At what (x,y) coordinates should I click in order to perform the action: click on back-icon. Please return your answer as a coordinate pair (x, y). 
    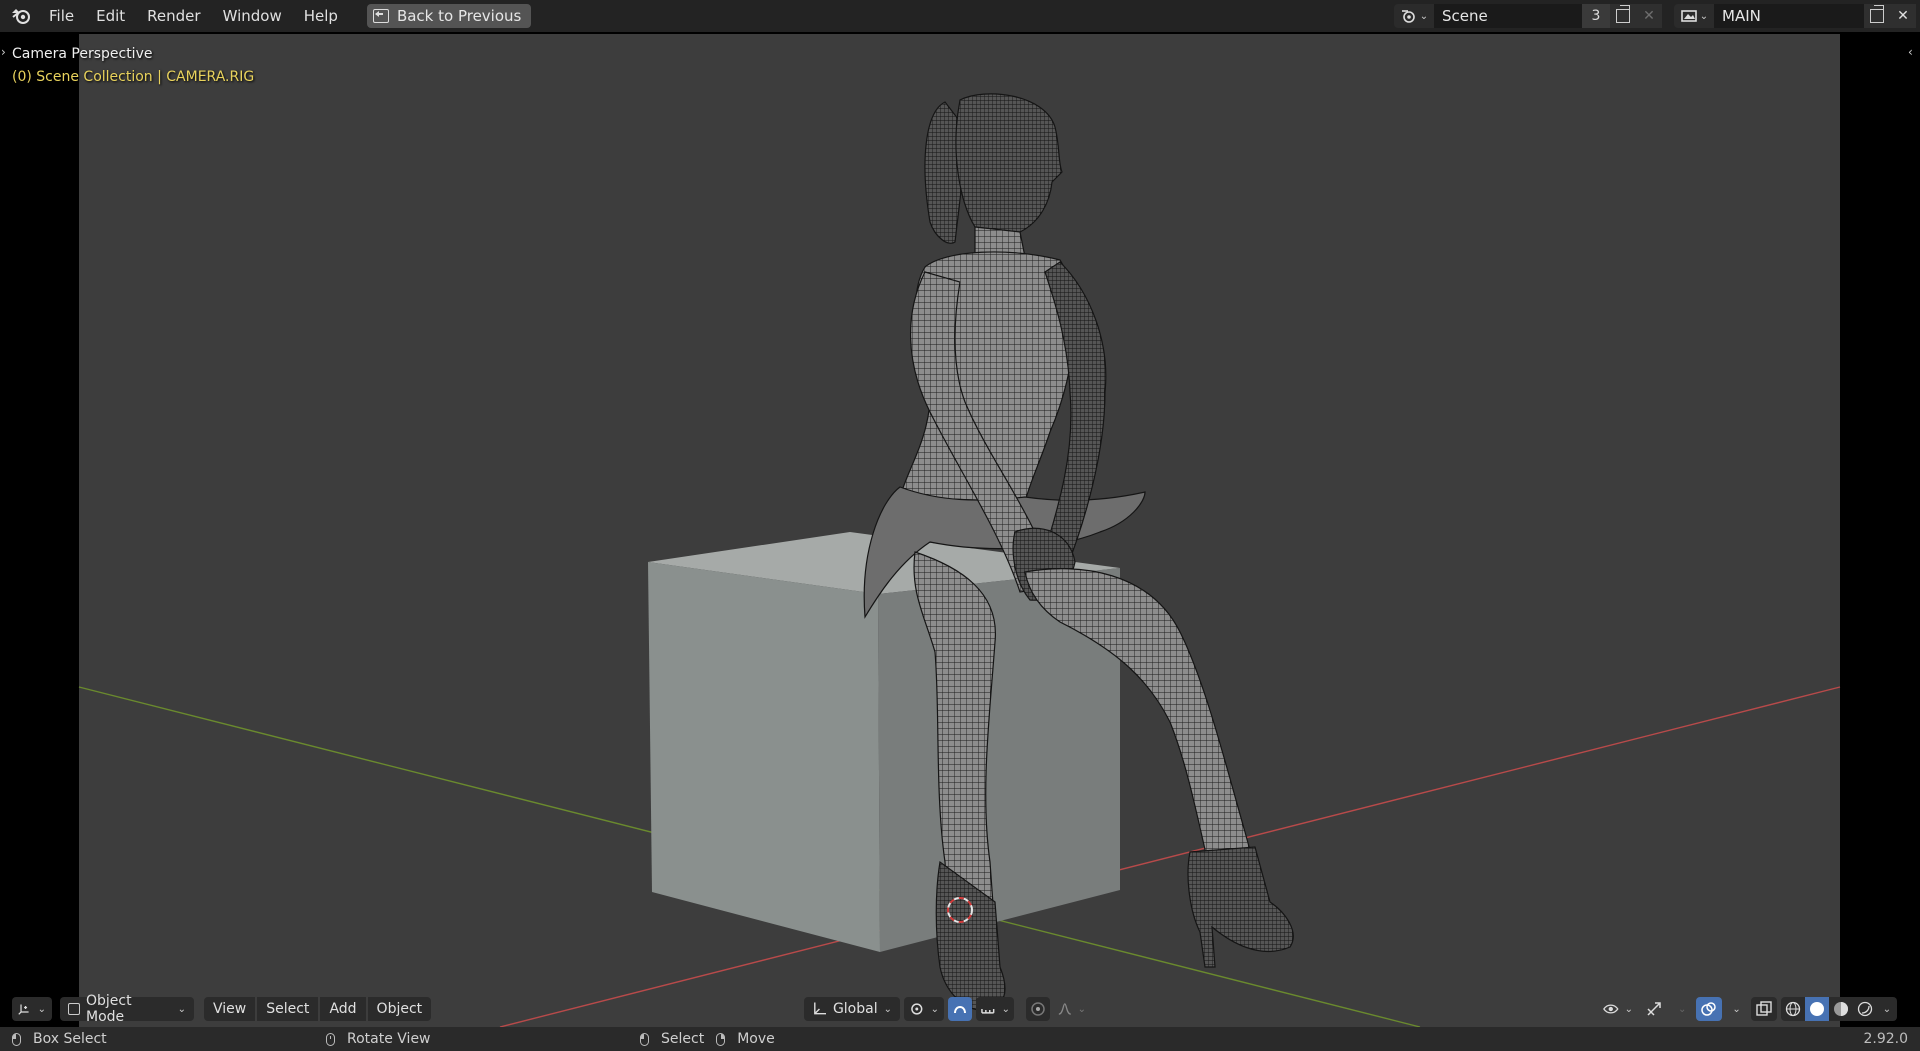
    Looking at the image, I should click on (380, 16).